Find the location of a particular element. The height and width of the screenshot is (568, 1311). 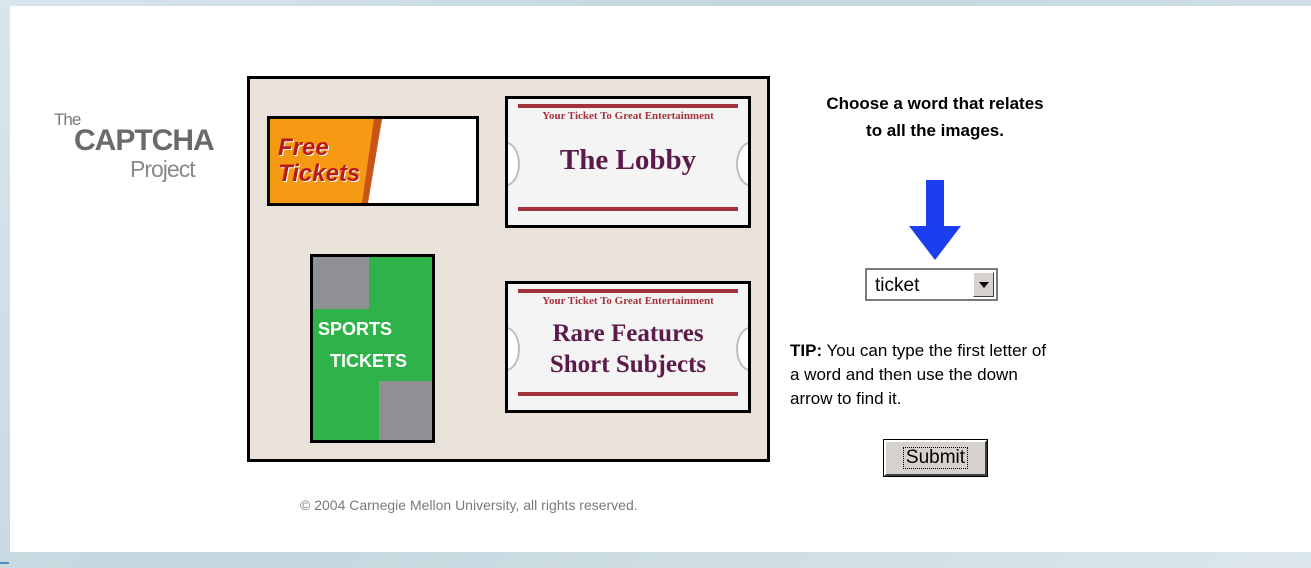

captcha-project-logo: The CAPTCHA Project is located at coordinates (144, 150).